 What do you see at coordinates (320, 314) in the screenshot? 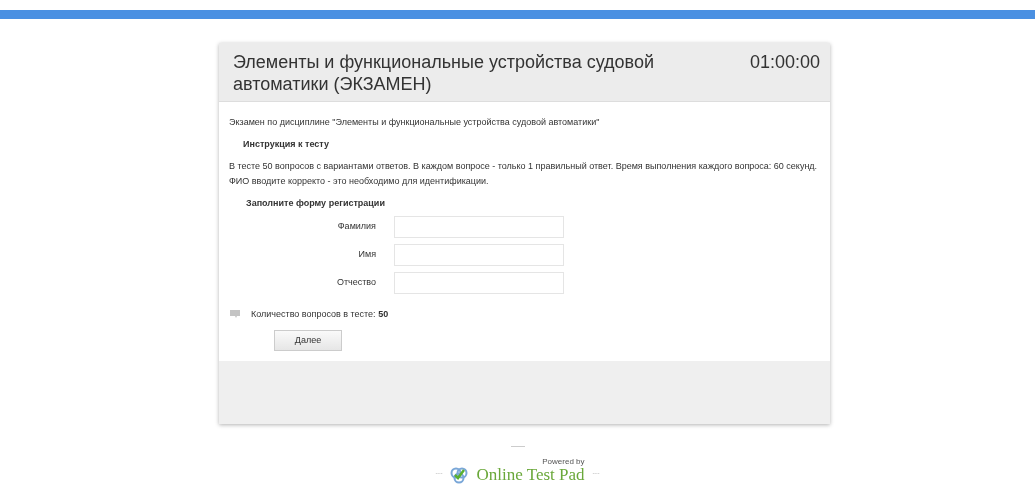
I see `question-count: Количество вопросов в тесте: 50` at bounding box center [320, 314].